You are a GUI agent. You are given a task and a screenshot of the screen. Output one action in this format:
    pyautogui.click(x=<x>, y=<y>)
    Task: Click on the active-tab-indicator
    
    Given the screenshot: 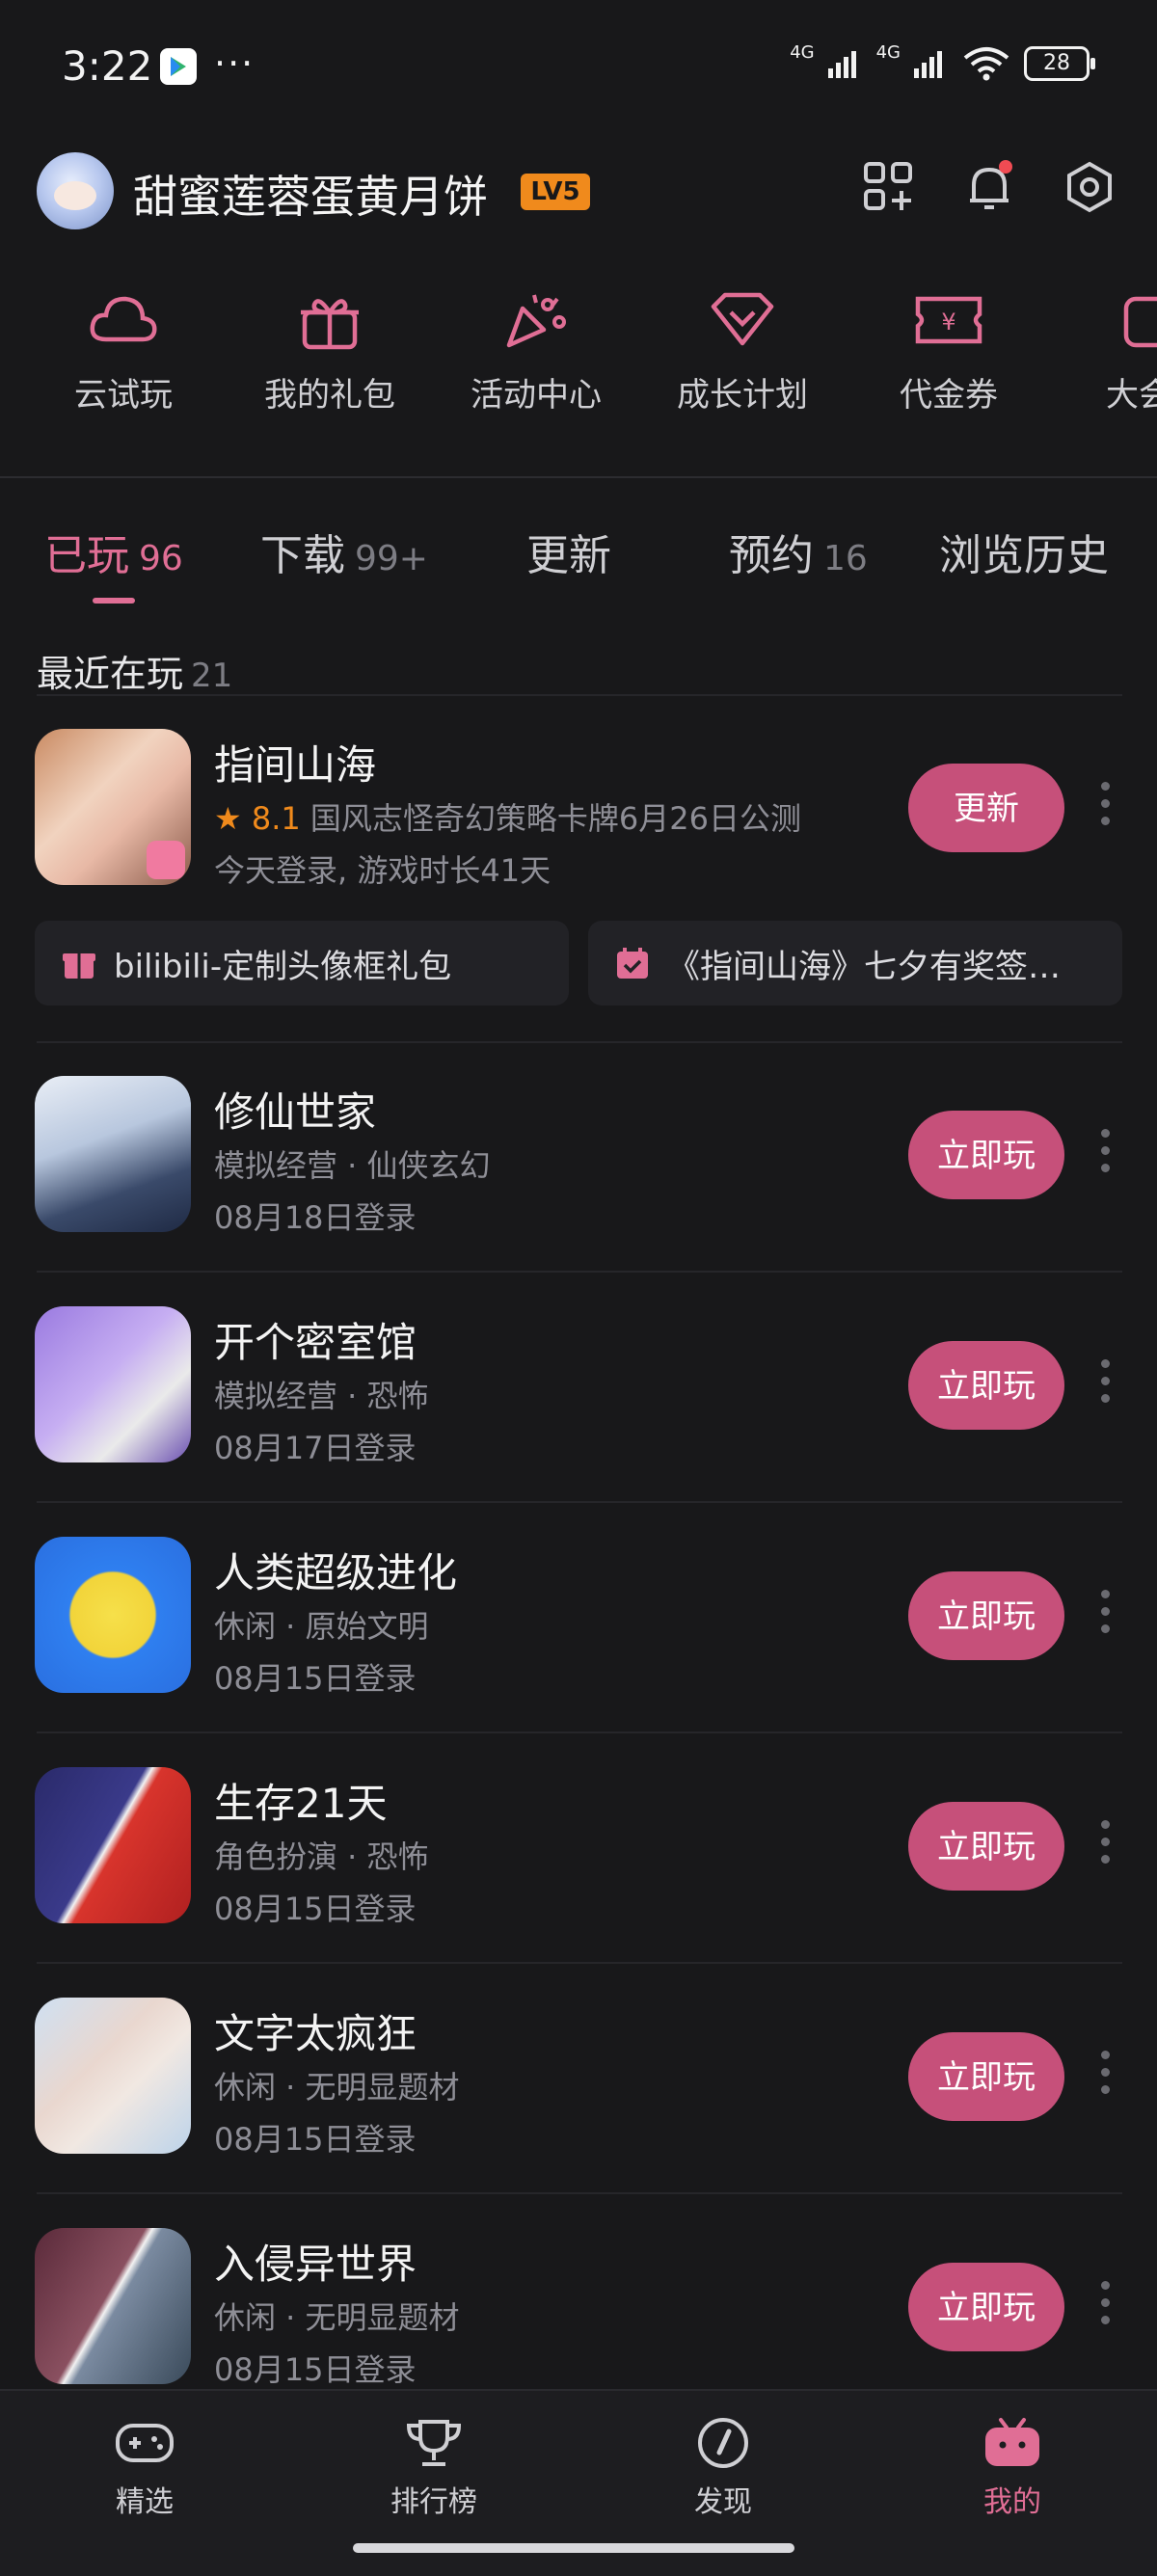 What is the action you would take?
    pyautogui.click(x=114, y=601)
    